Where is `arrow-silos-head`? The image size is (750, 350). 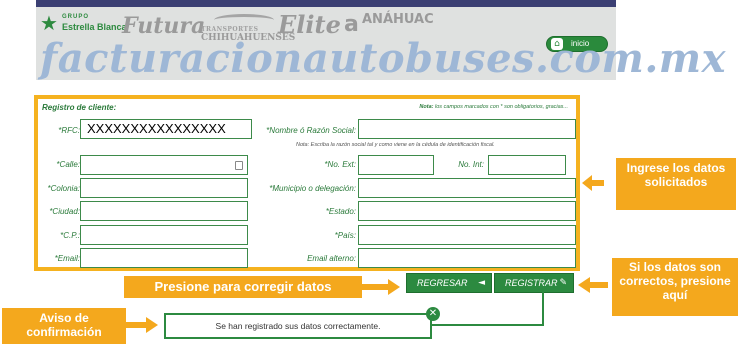 arrow-silos-head is located at coordinates (584, 285).